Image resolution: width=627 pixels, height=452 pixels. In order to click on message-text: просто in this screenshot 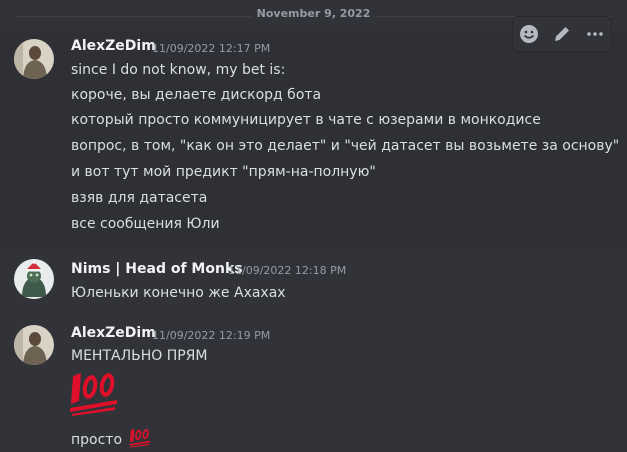, I will do `click(97, 440)`.